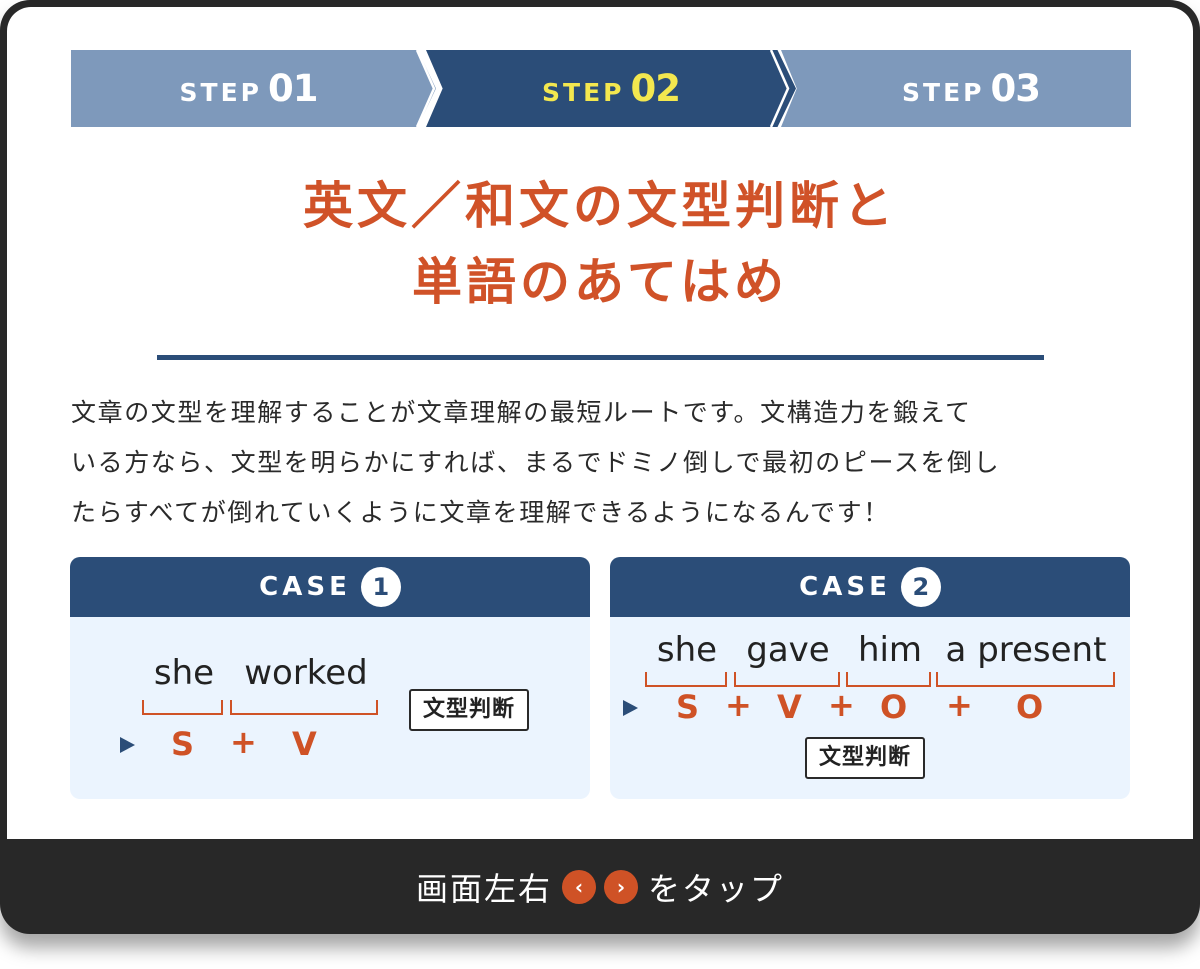  I want to click on case-header: CASE 1, so click(330, 587).